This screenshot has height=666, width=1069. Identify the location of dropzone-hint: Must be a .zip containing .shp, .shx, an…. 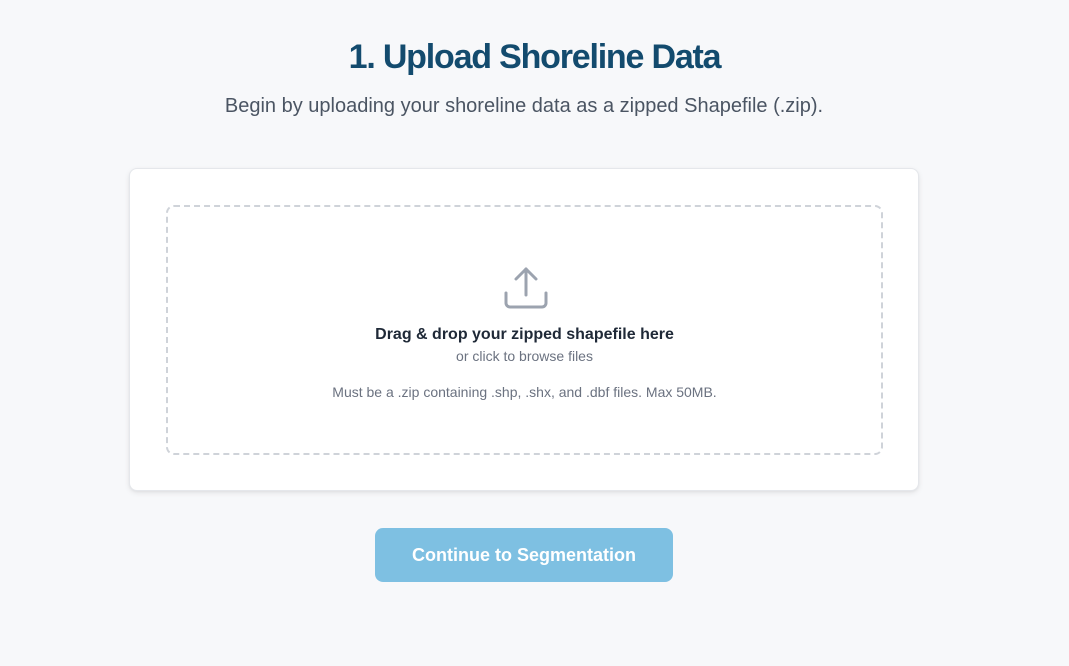
(524, 392).